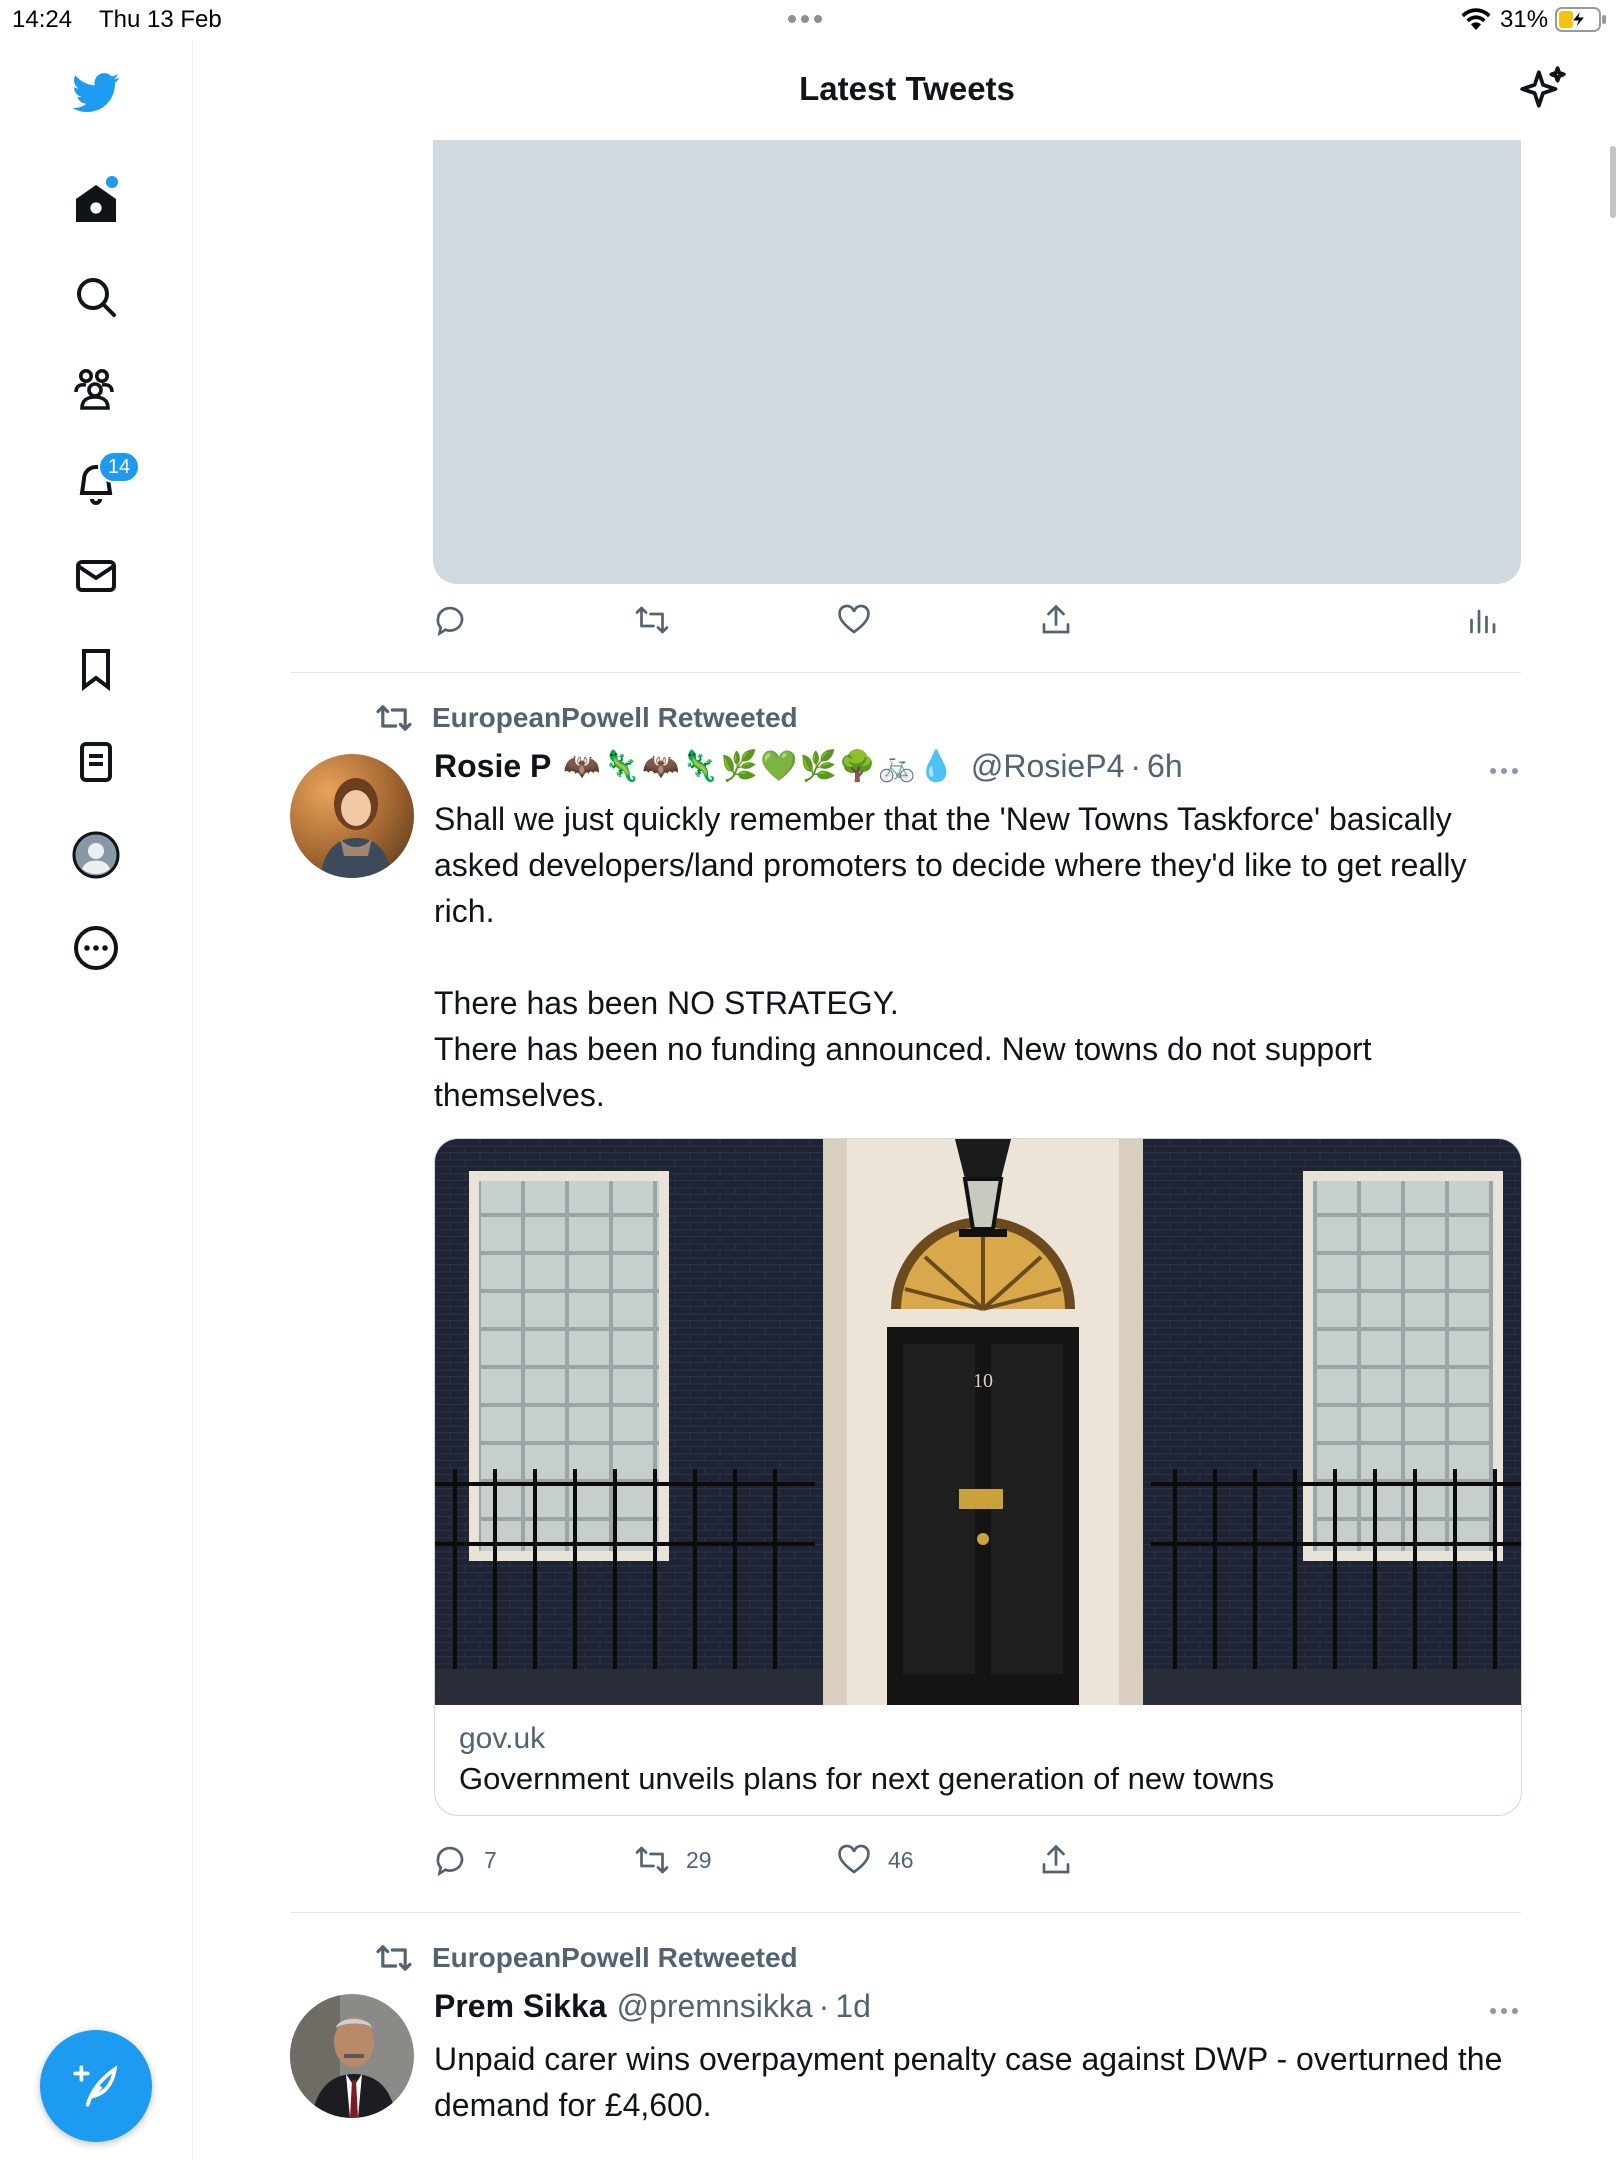 This screenshot has width=1620, height=2160. Describe the element at coordinates (1483, 621) in the screenshot. I see `analytics-icon` at that location.